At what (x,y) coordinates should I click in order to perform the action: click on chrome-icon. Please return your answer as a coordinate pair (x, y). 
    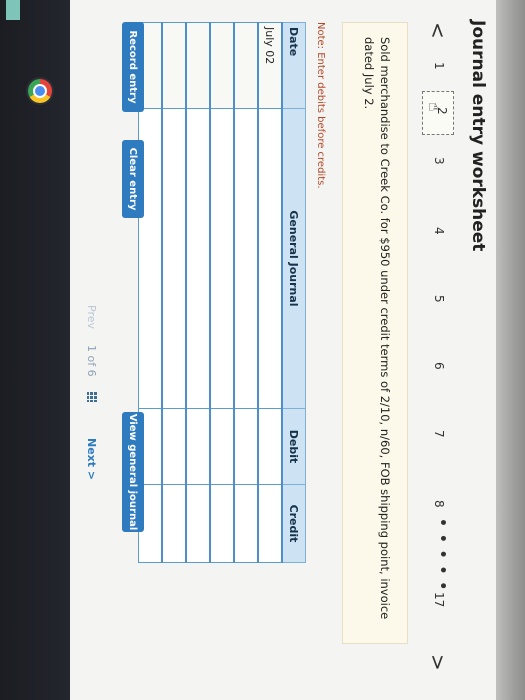
    Looking at the image, I should click on (40, 91).